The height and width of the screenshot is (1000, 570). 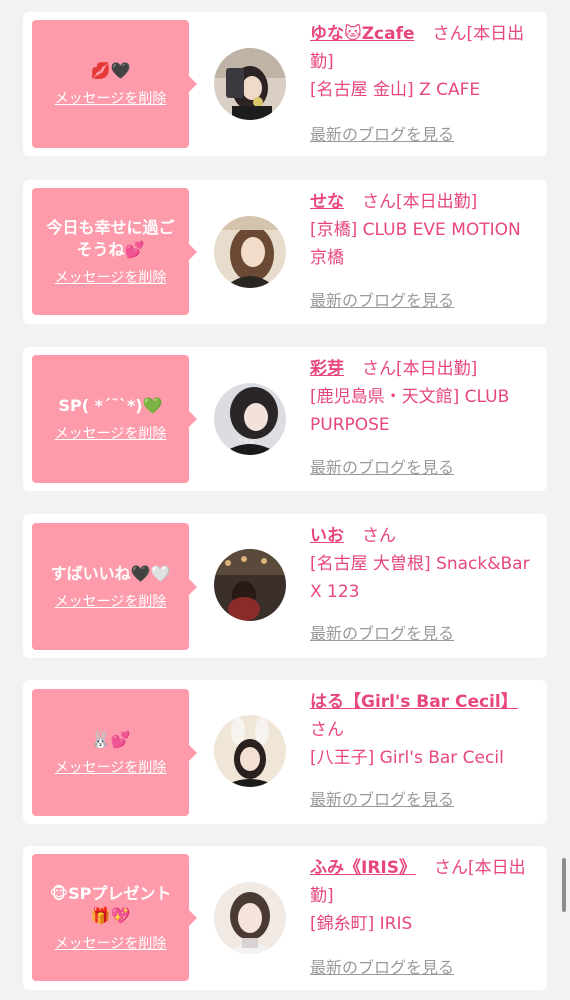 What do you see at coordinates (327, 536) in the screenshot?
I see `host-name-link: いお` at bounding box center [327, 536].